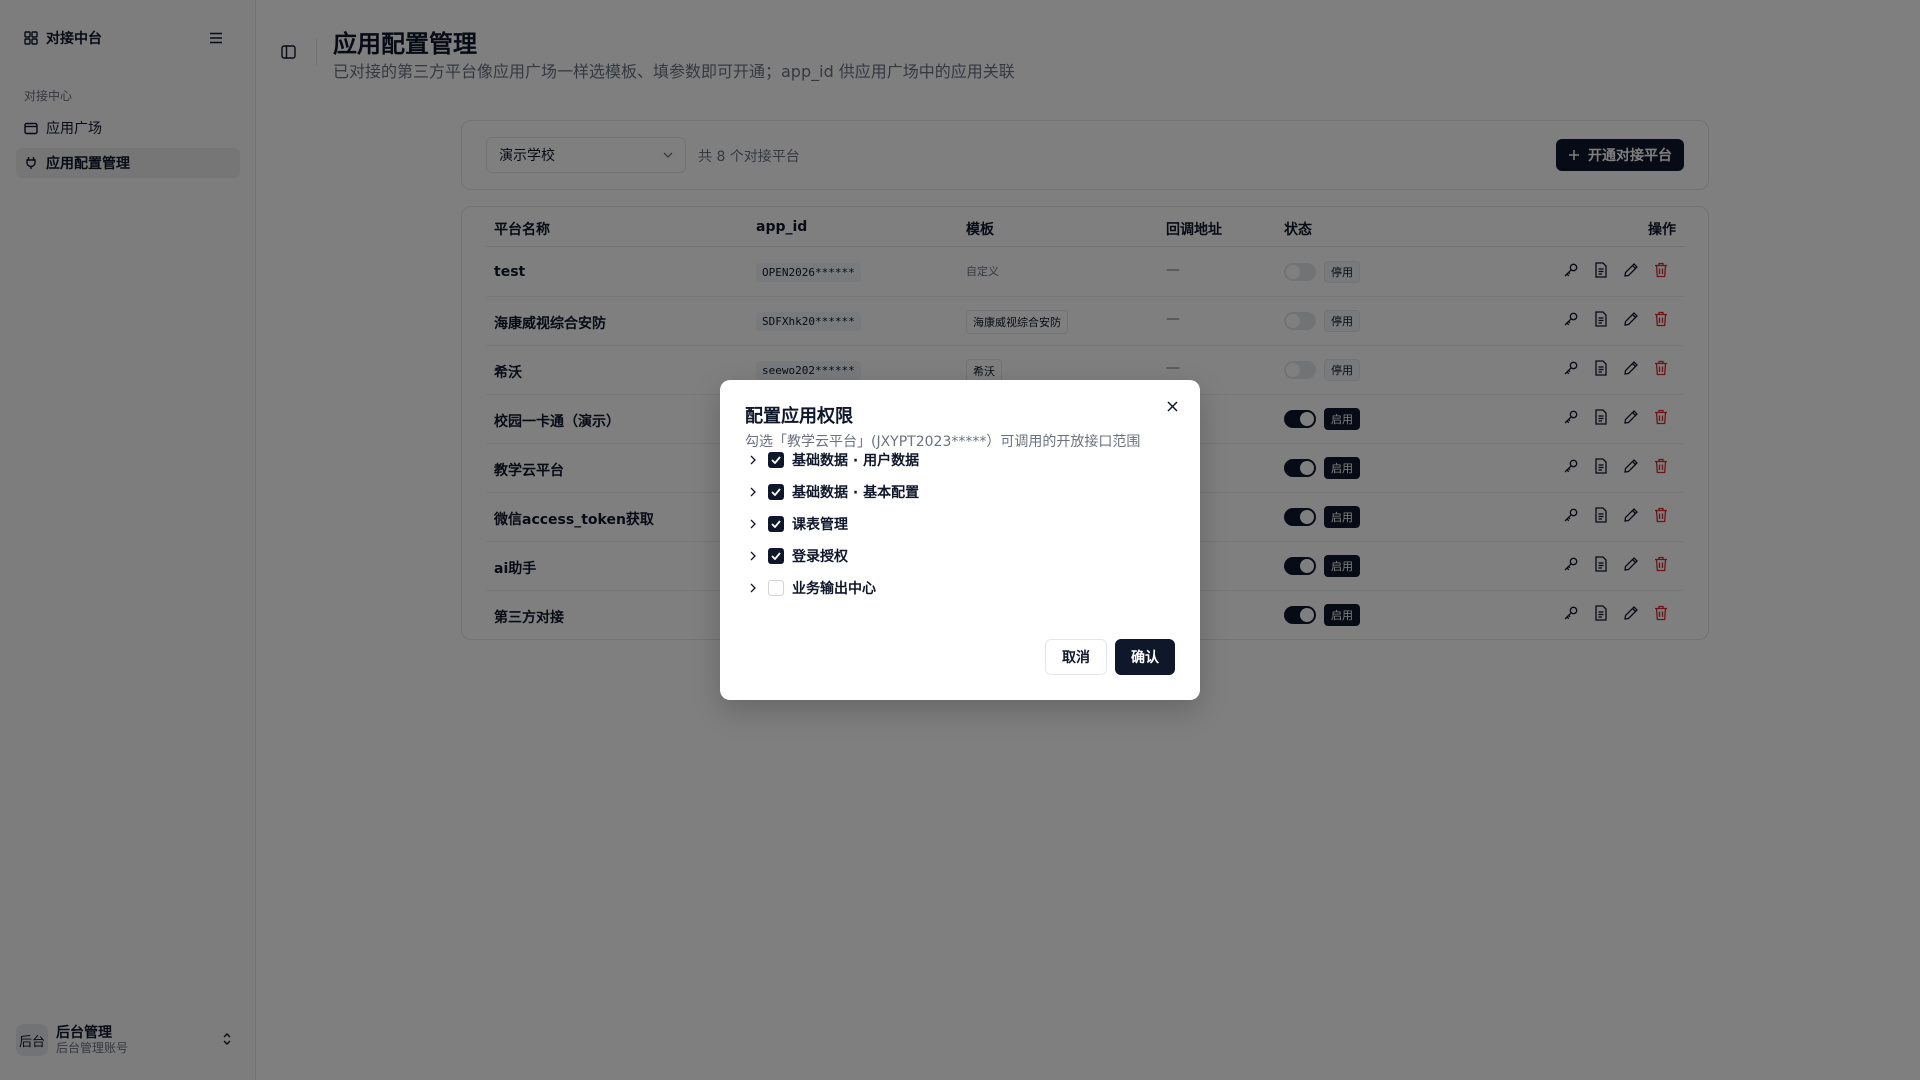 Image resolution: width=1920 pixels, height=1080 pixels. I want to click on permission-item: 基础数据 · 基本配置, so click(832, 492).